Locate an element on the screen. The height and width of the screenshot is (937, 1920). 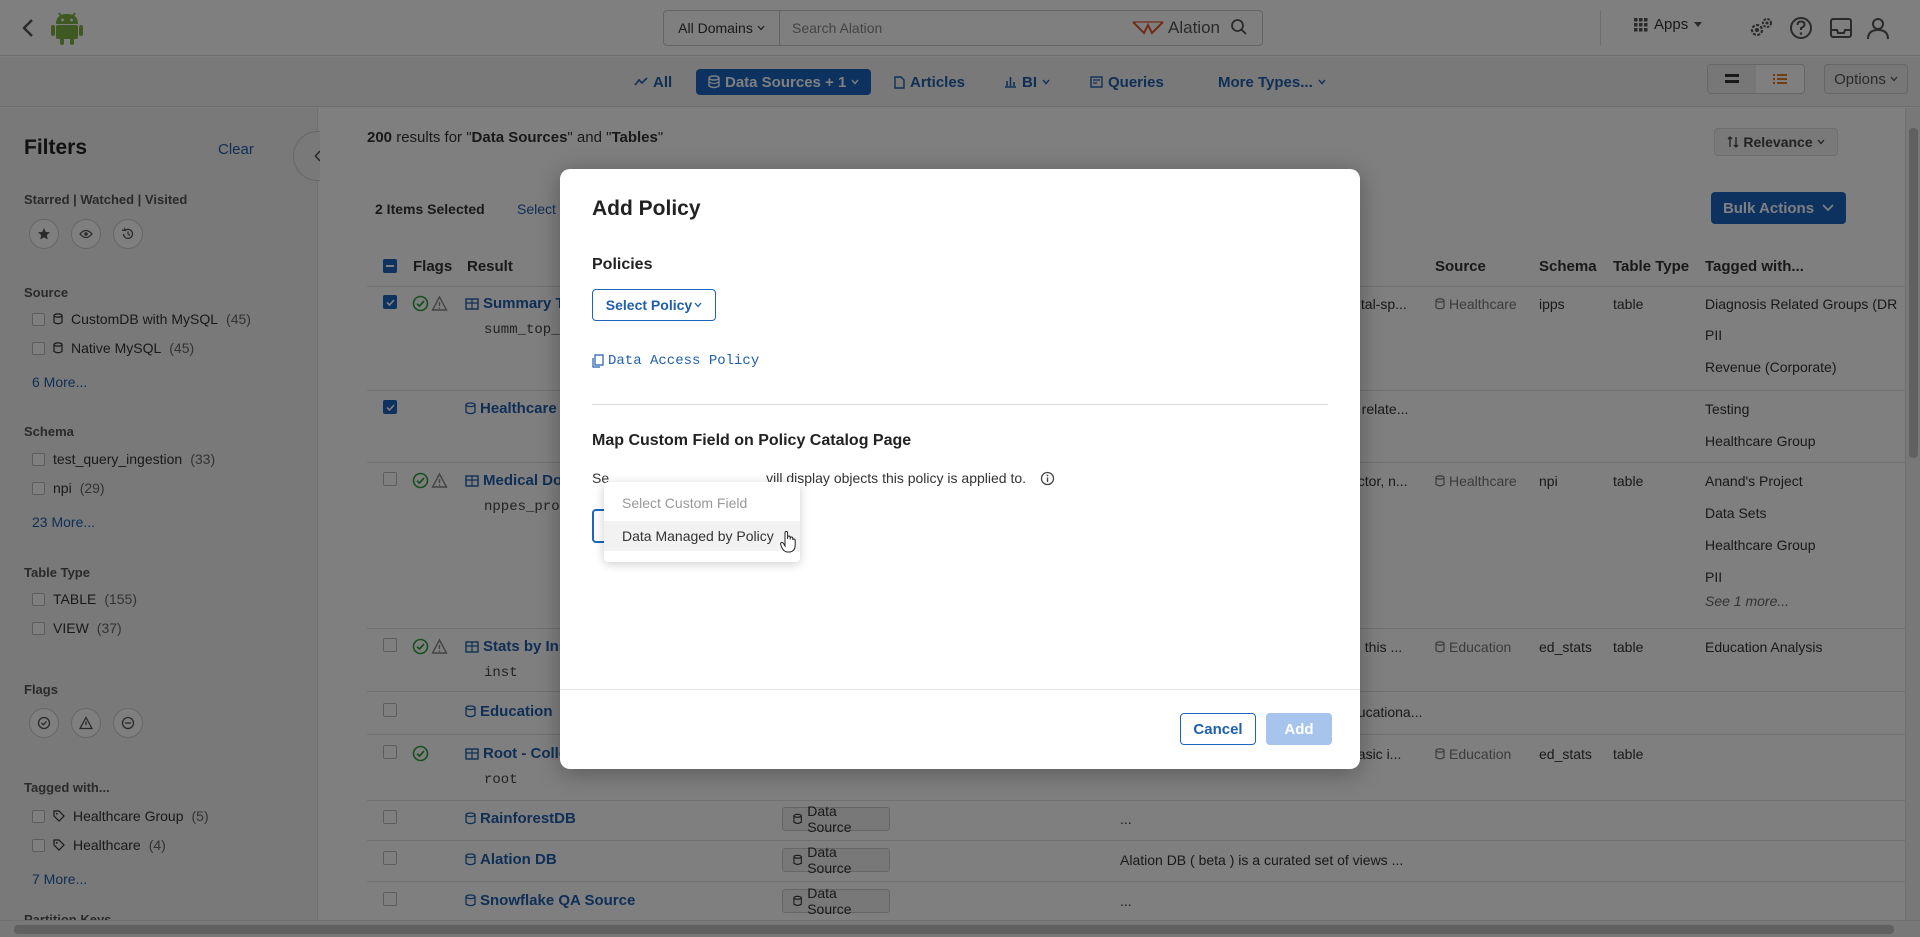
chevron-down-icon is located at coordinates (698, 305).